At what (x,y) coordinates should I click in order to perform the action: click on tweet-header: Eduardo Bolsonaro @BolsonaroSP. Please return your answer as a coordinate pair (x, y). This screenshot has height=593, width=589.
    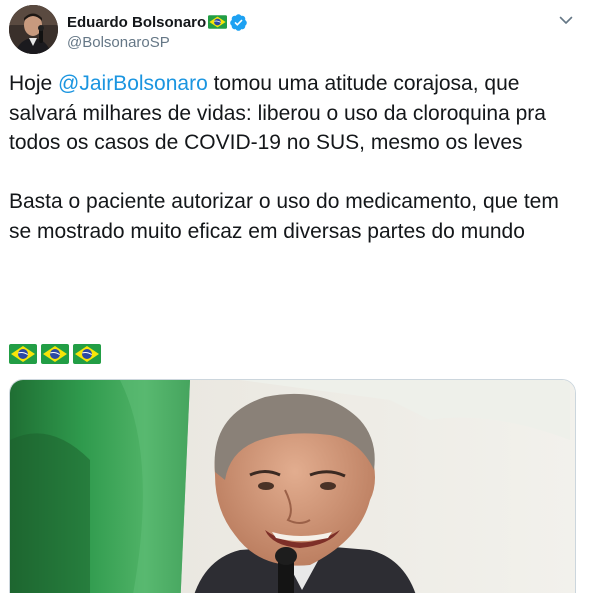
    Looking at the image, I should click on (294, 31).